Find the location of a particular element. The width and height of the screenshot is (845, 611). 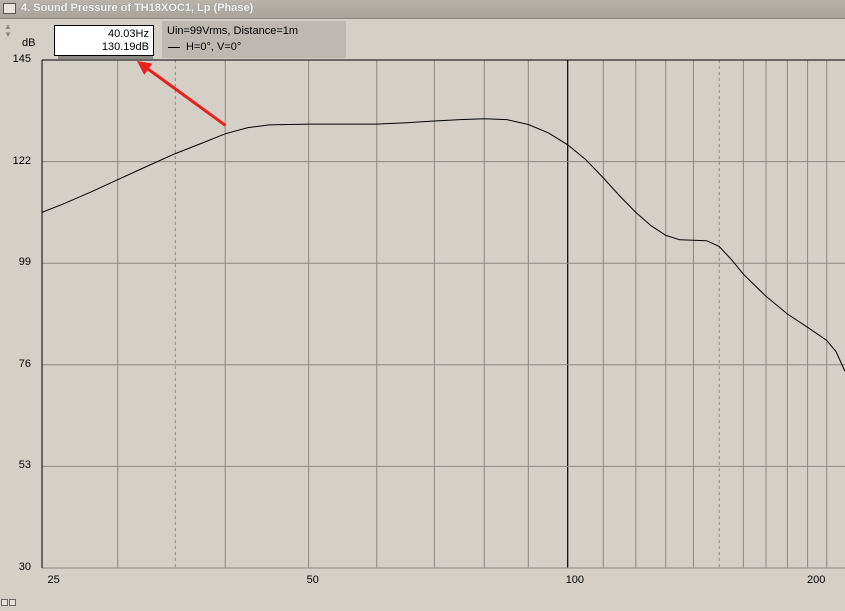

legend-swatch is located at coordinates (174, 47).